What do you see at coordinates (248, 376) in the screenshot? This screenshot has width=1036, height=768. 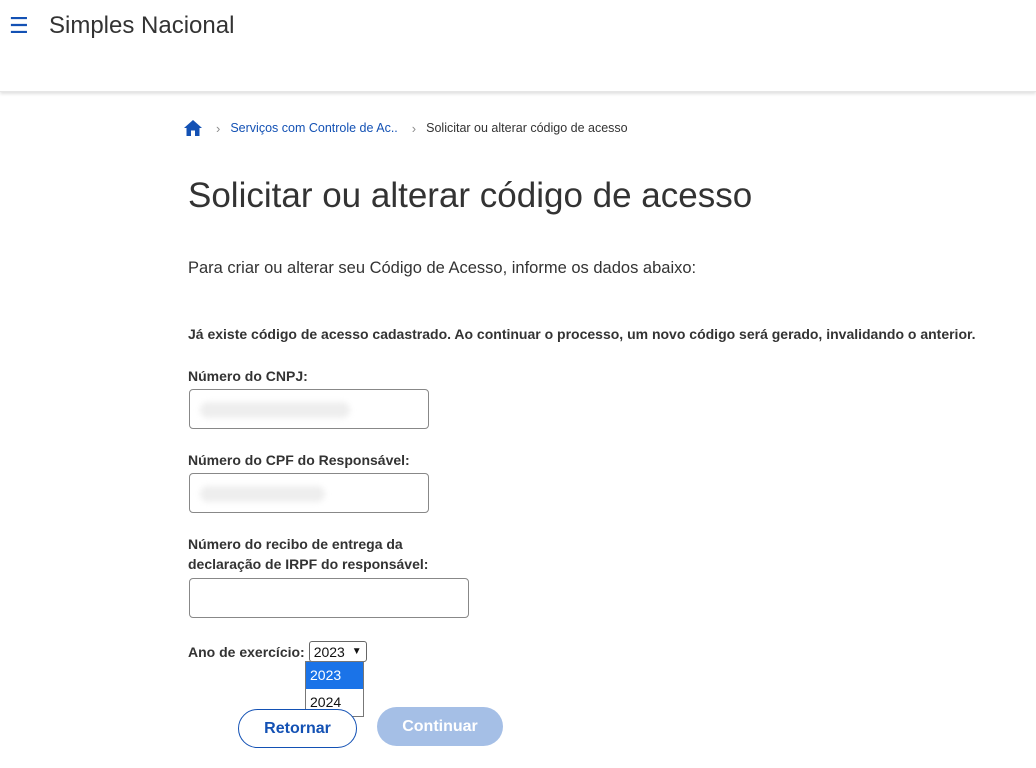 I see `cnpj-label: Número do CNPJ:` at bounding box center [248, 376].